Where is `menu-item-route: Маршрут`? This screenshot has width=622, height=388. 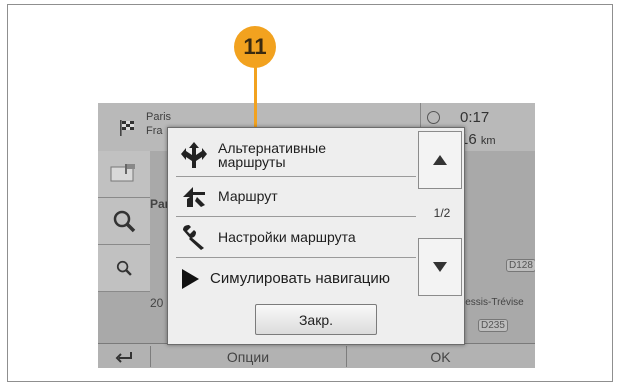
menu-item-route: Маршрут is located at coordinates (296, 196).